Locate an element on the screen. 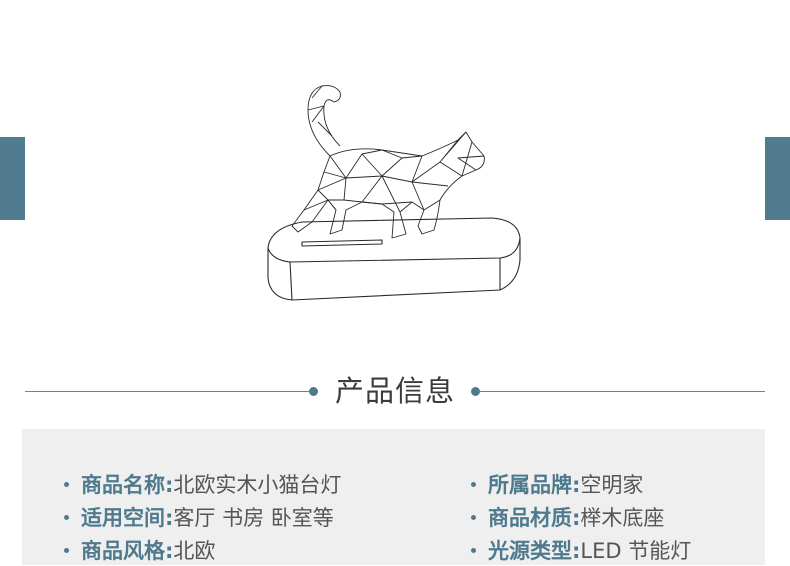  info-label: 所属品牌: is located at coordinates (534, 485).